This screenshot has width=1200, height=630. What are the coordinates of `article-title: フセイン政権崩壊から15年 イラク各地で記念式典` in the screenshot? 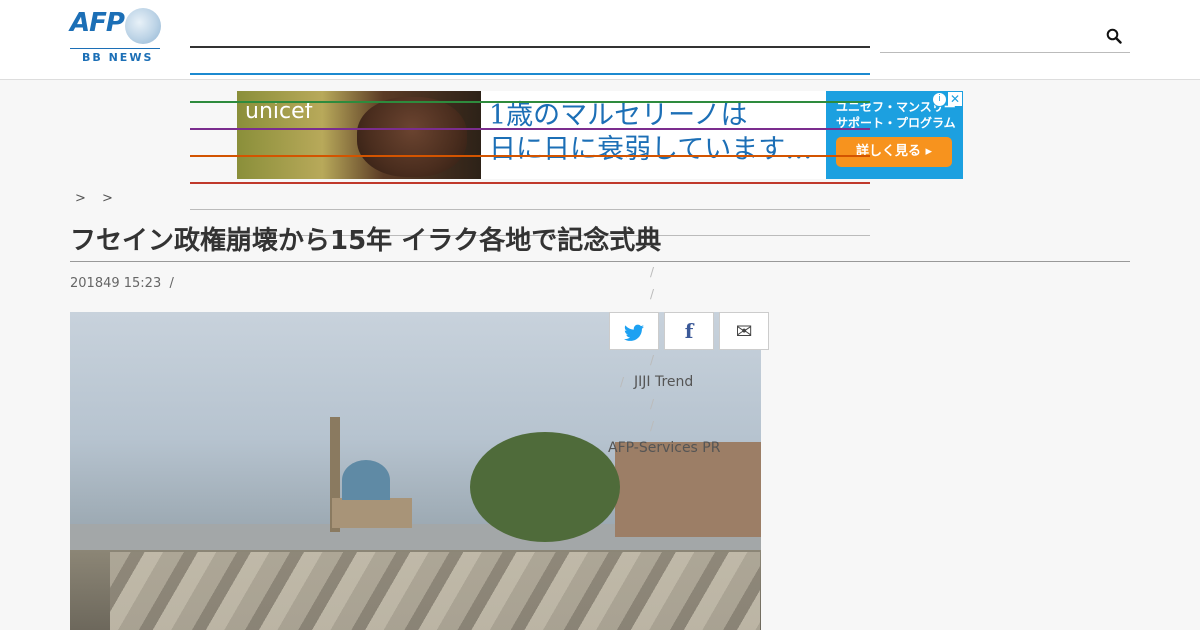 It's located at (366, 241).